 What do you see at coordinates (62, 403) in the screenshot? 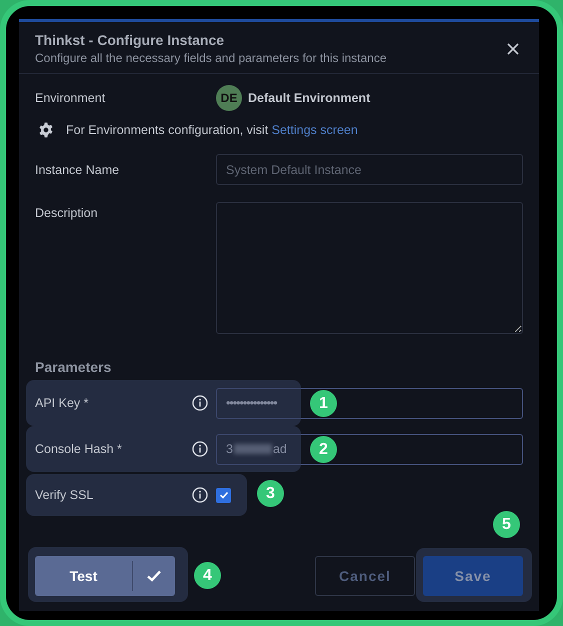
I see `field-label: API Key *` at bounding box center [62, 403].